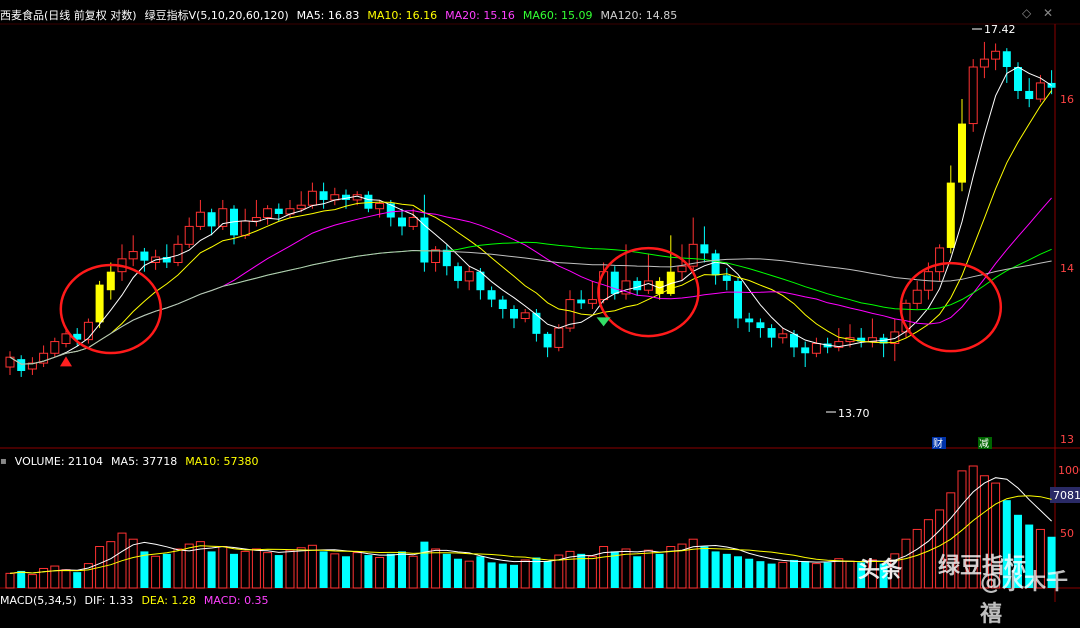  What do you see at coordinates (1066, 495) in the screenshot?
I see `volume-axis-label-current: 7081` at bounding box center [1066, 495].